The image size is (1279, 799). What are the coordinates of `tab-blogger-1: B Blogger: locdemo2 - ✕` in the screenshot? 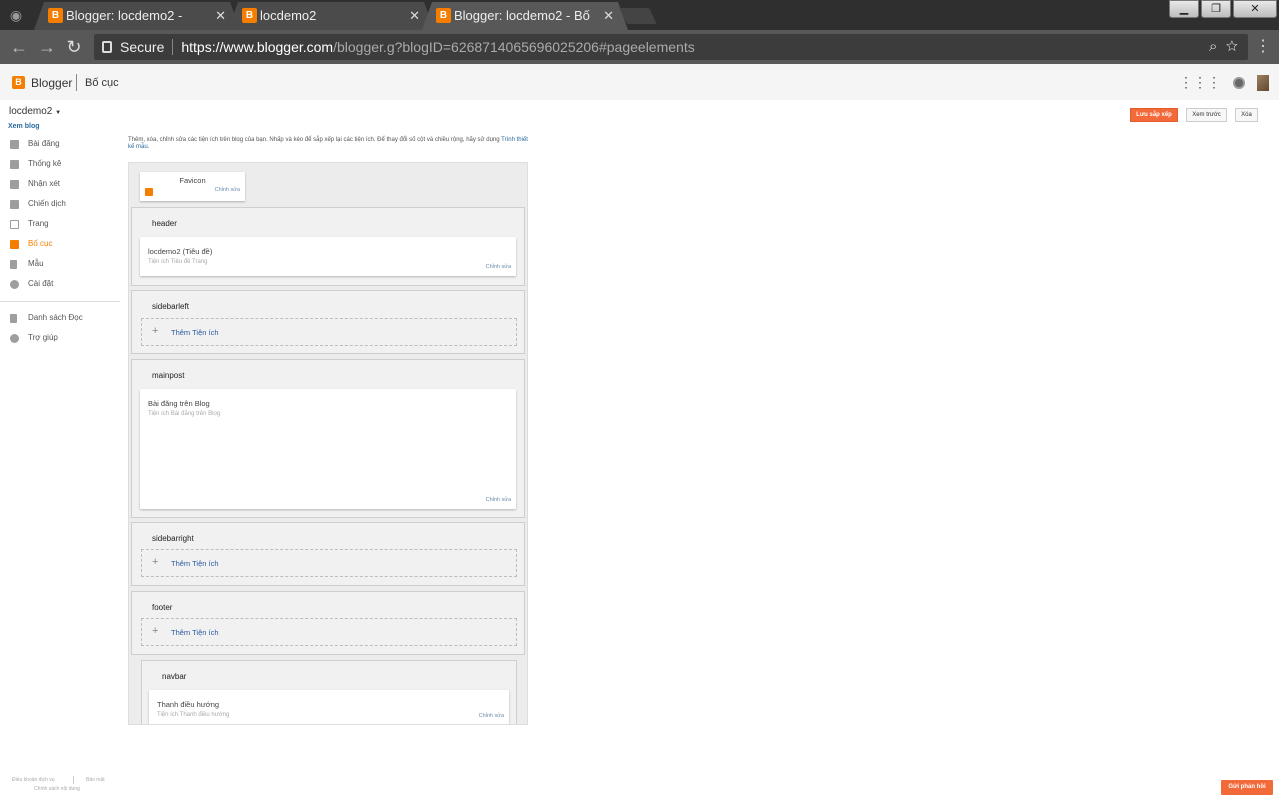 It's located at (137, 16).